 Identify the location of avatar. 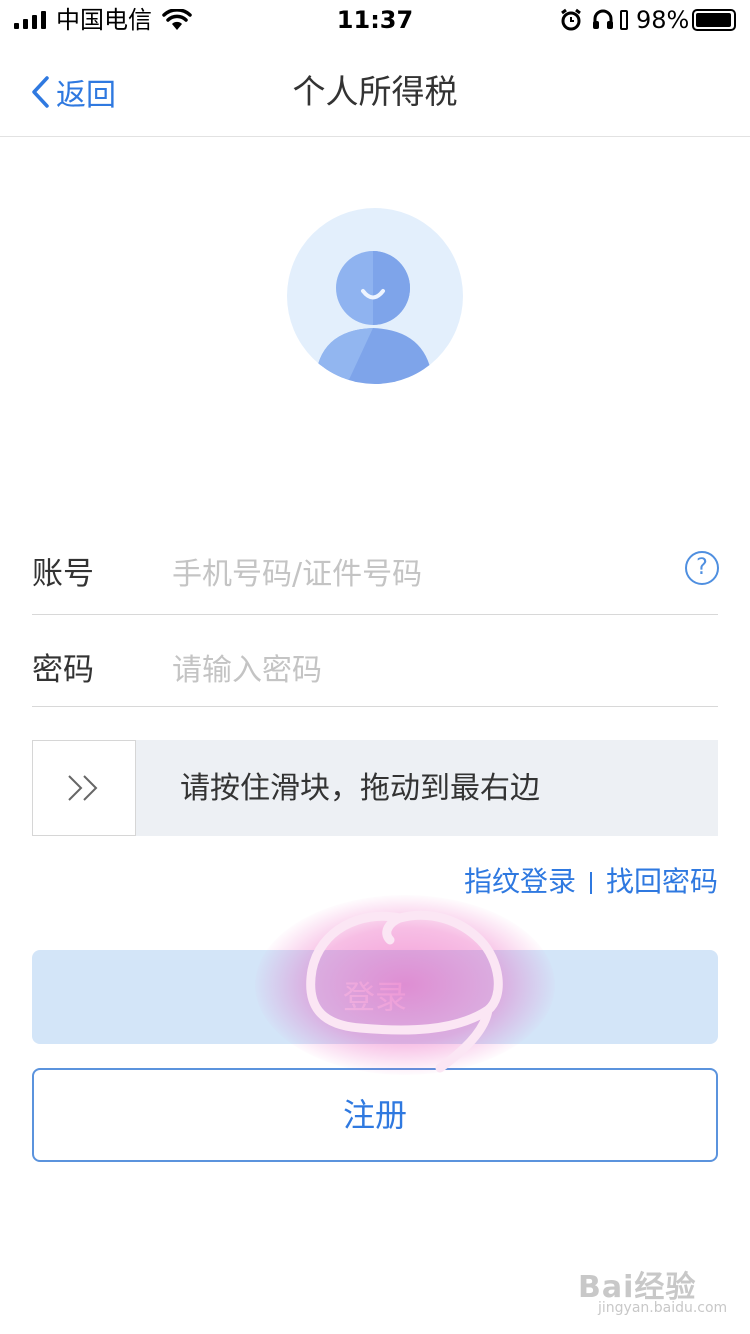
(375, 296).